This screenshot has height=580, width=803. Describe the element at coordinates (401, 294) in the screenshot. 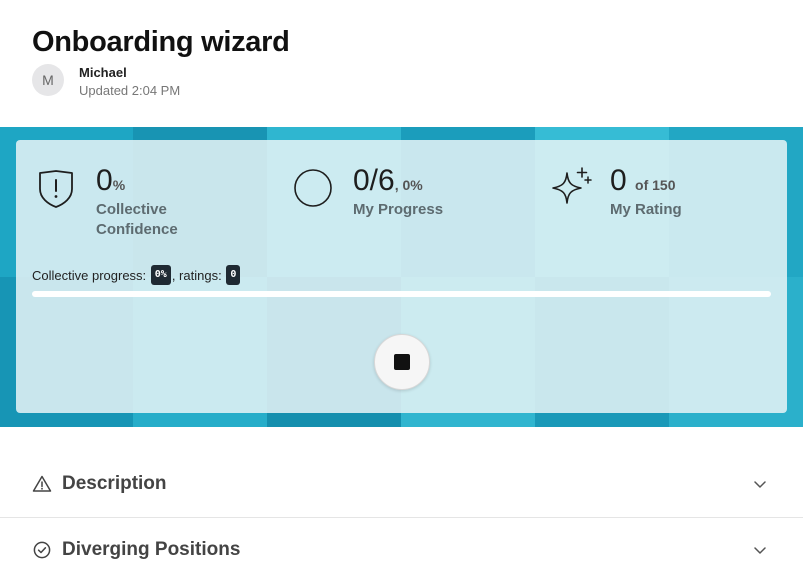

I see `collective-progress-bar` at that location.